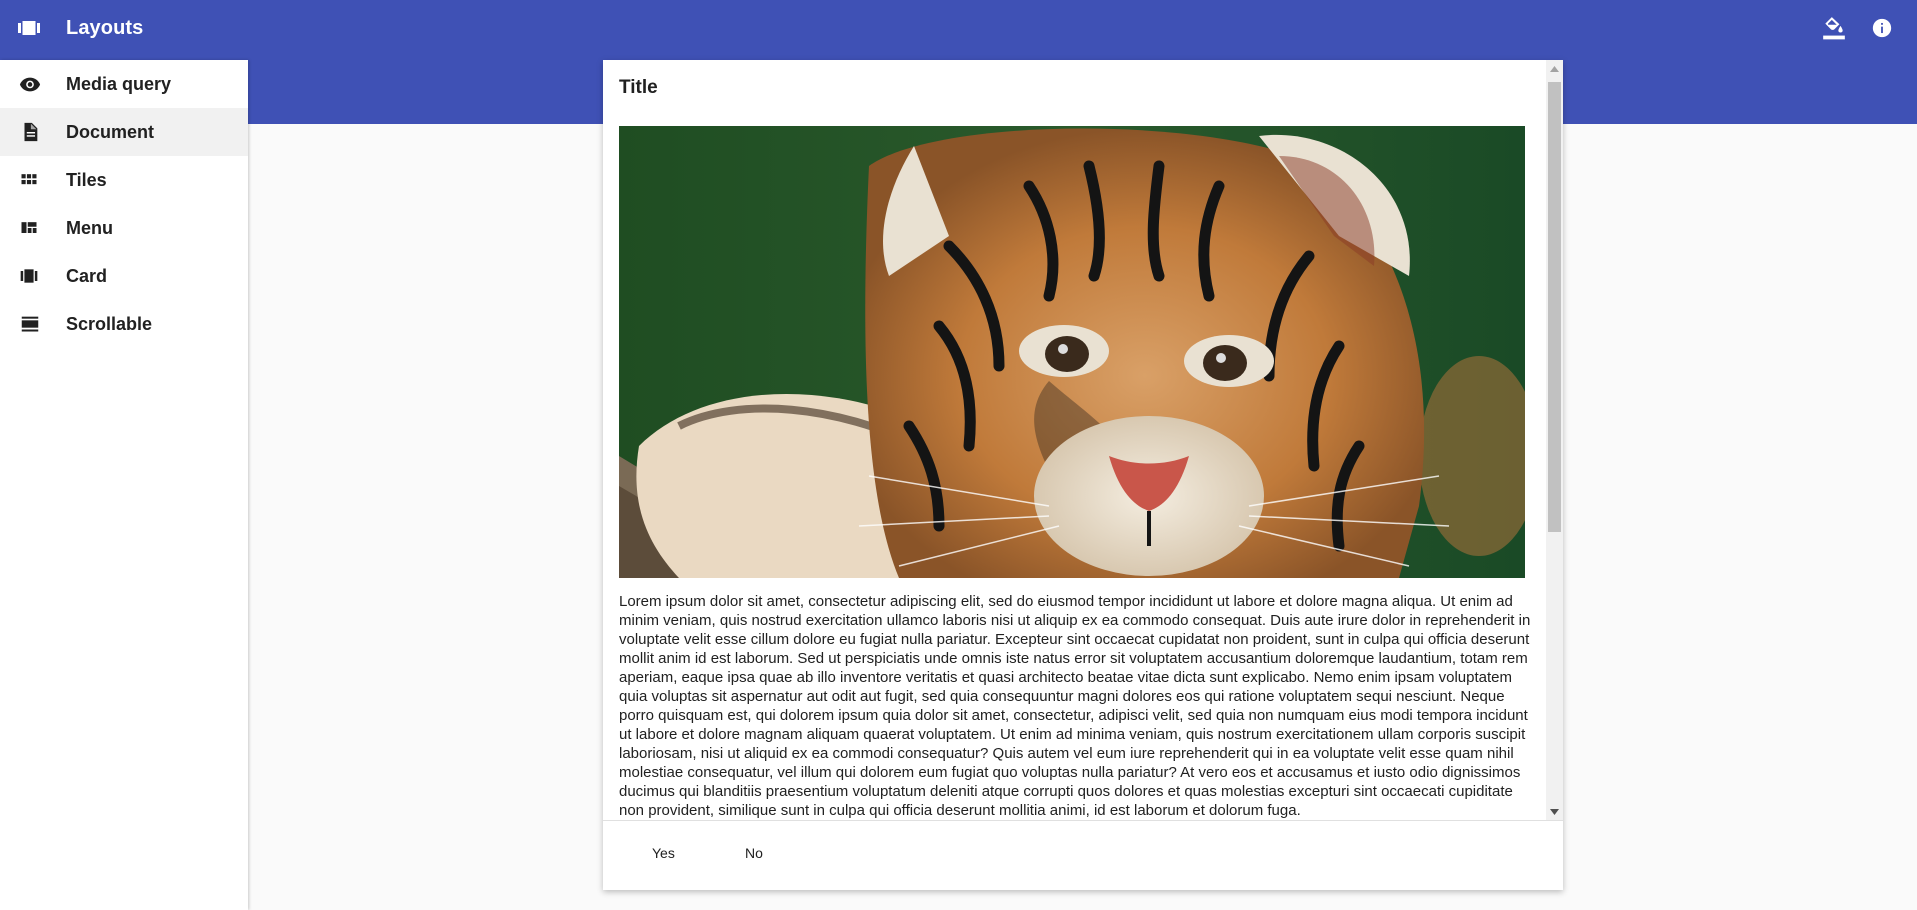 This screenshot has height=910, width=1917. What do you see at coordinates (124, 276) in the screenshot?
I see `sidebar-item-card: Card` at bounding box center [124, 276].